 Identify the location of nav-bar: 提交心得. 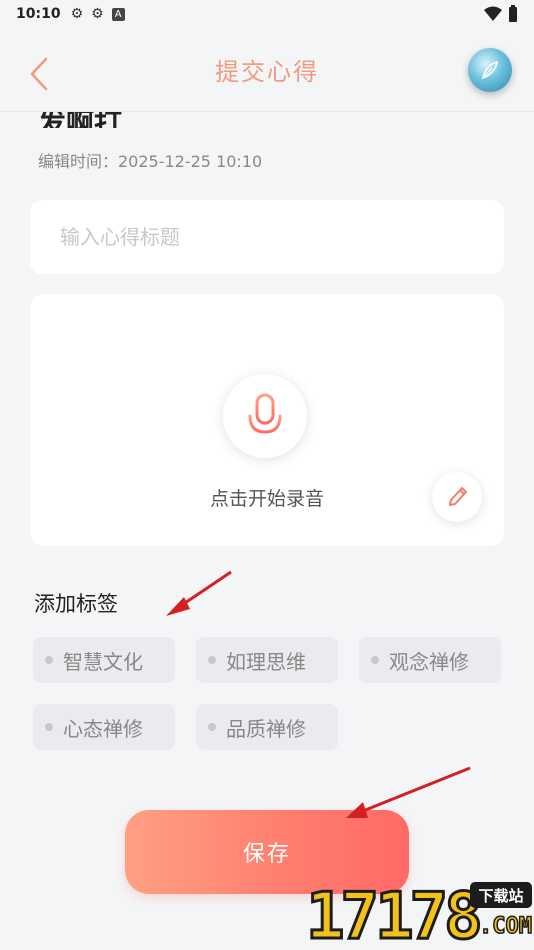
(267, 70).